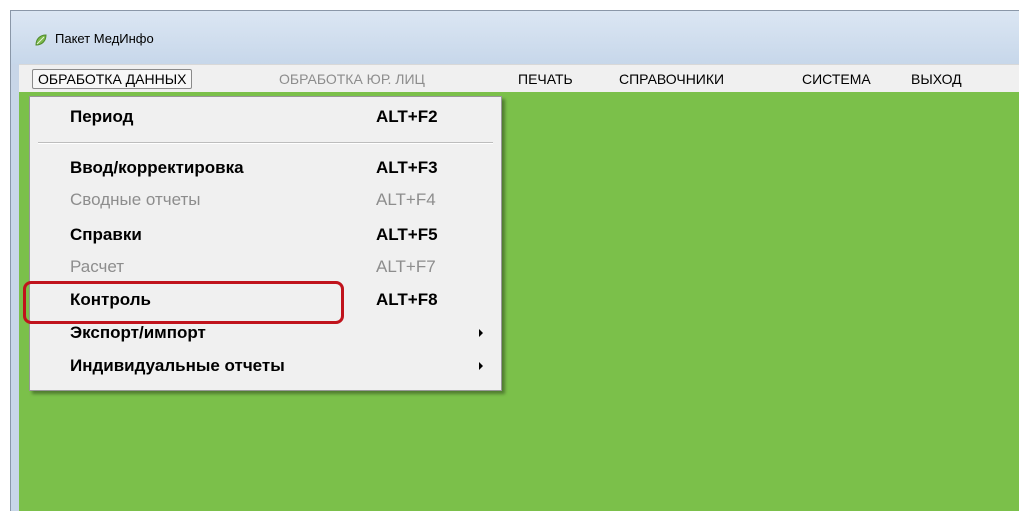 The width and height of the screenshot is (1019, 511). What do you see at coordinates (138, 332) in the screenshot?
I see `menu-item-label: Экспорт/импорт` at bounding box center [138, 332].